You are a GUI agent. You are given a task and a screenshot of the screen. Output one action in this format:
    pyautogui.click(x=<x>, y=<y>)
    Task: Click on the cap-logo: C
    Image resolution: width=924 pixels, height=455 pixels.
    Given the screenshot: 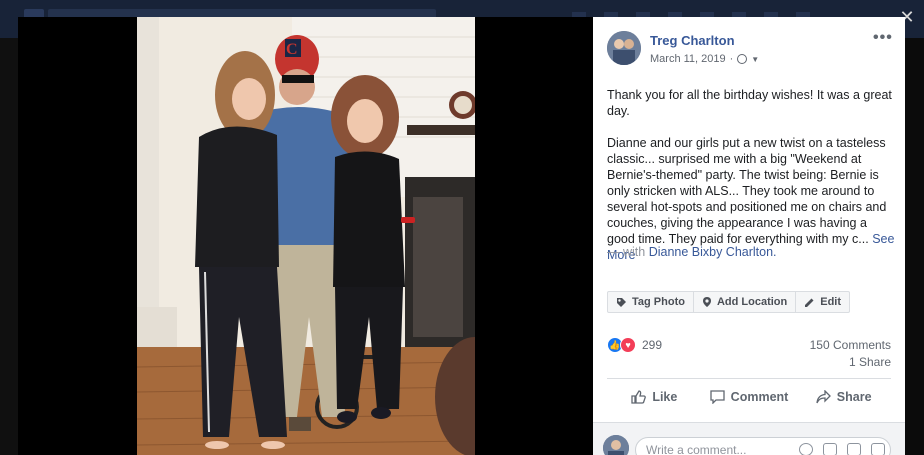 What is the action you would take?
    pyautogui.click(x=292, y=49)
    